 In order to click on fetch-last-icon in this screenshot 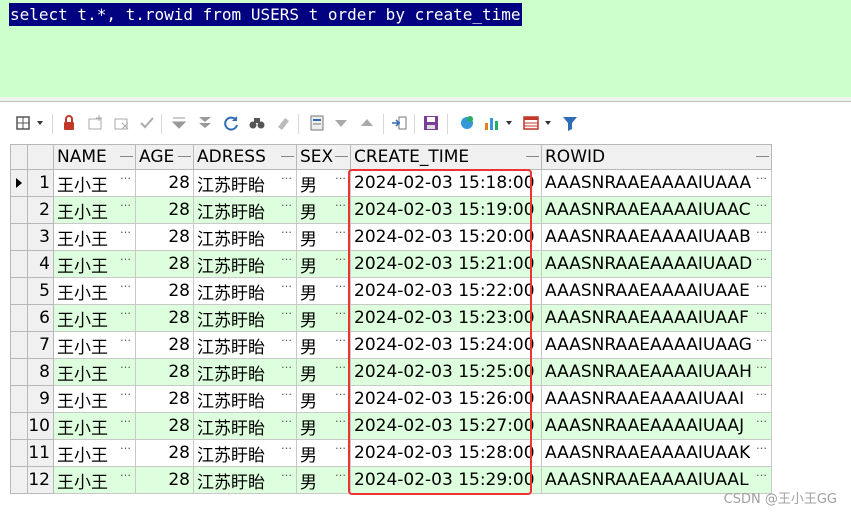, I will do `click(205, 123)`.